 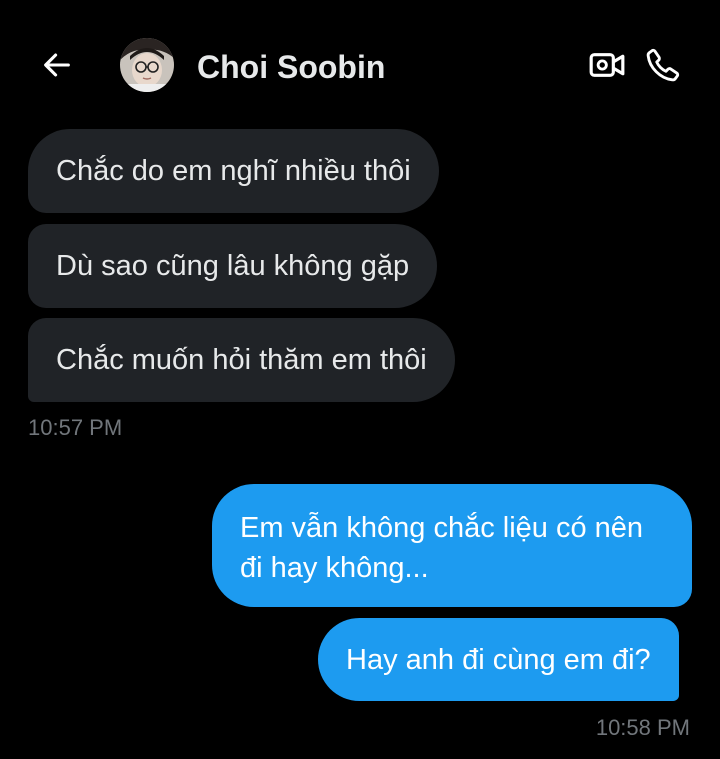 I want to click on avatar-image, so click(x=147, y=65).